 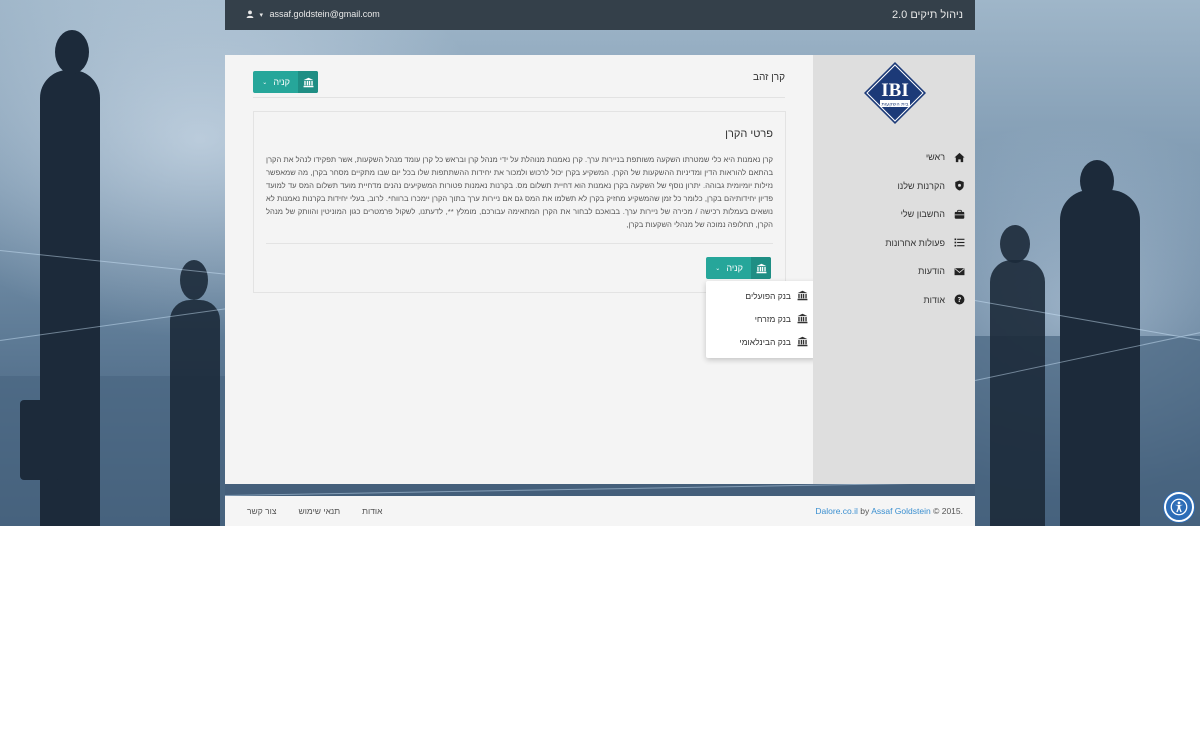 I want to click on buy-button: קניה ⌄, so click(x=285, y=82).